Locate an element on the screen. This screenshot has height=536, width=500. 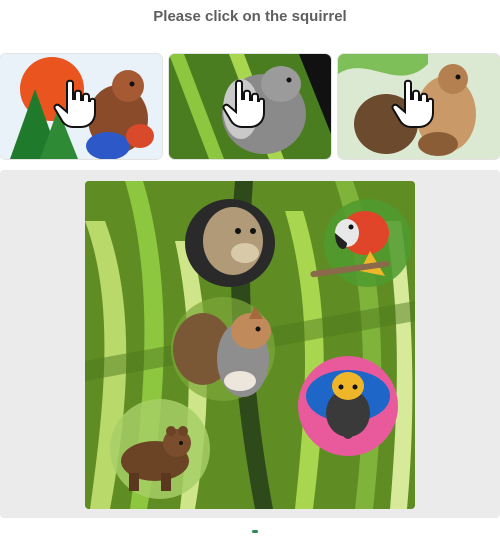
lion-animal is located at coordinates (230, 243).